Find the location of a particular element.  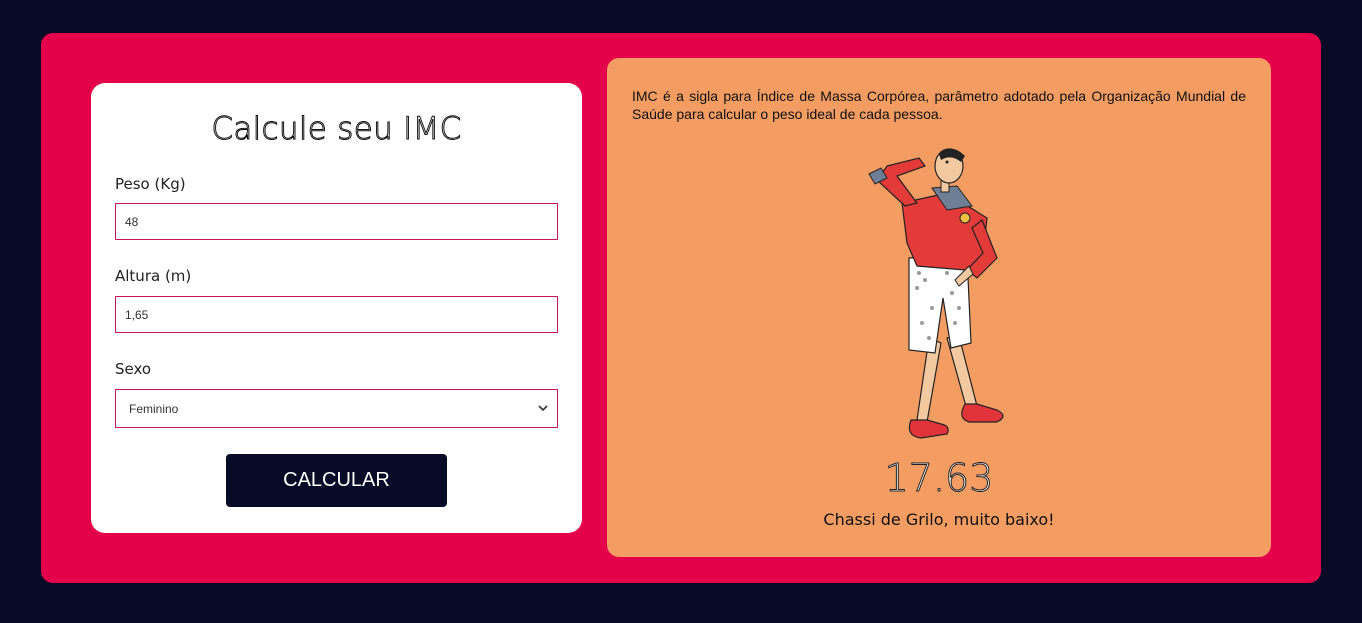

sex-label: Sexo is located at coordinates (133, 369).